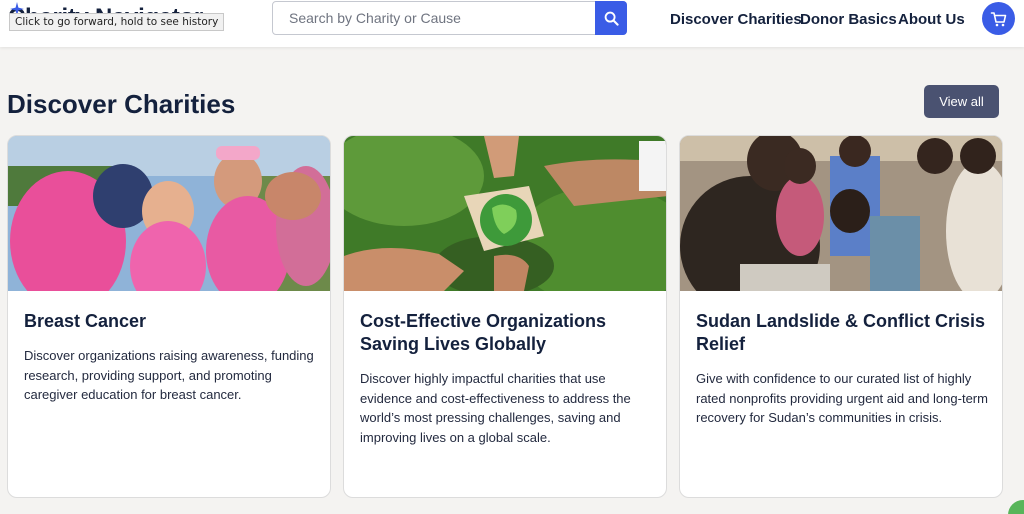  I want to click on card-title: Breast Cancer, so click(85, 321).